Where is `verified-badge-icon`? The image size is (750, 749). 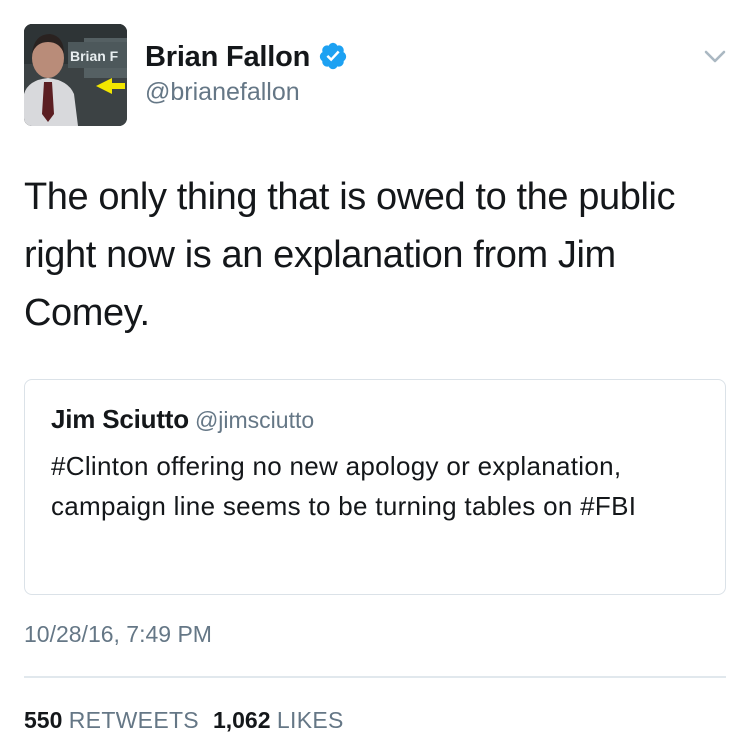 verified-badge-icon is located at coordinates (333, 56).